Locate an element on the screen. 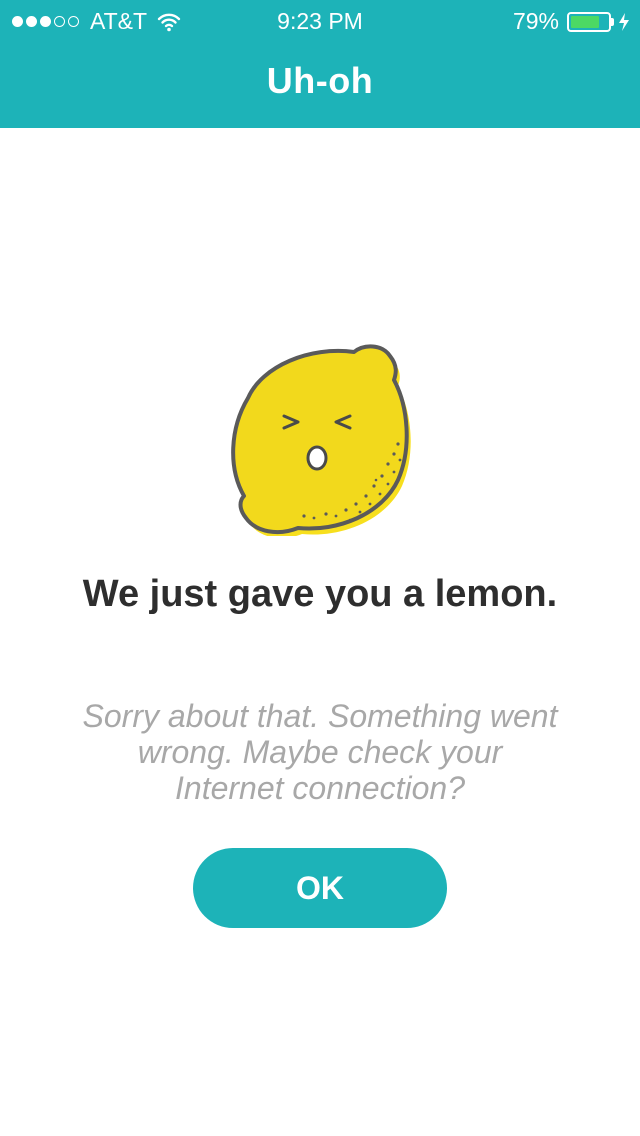 Image resolution: width=640 pixels, height=1136 pixels. top-bar: AT&T 9:23 PM 79% Uh-oh is located at coordinates (320, 64).